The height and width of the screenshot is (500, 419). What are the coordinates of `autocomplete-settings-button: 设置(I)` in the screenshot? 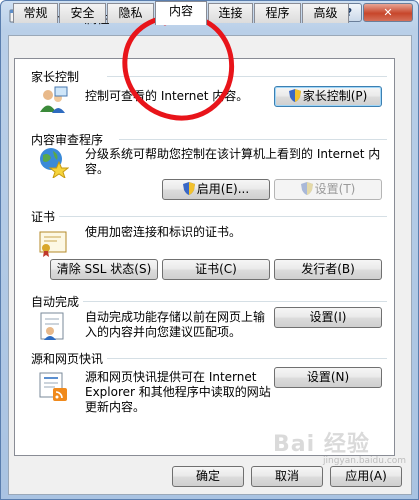 It's located at (328, 317).